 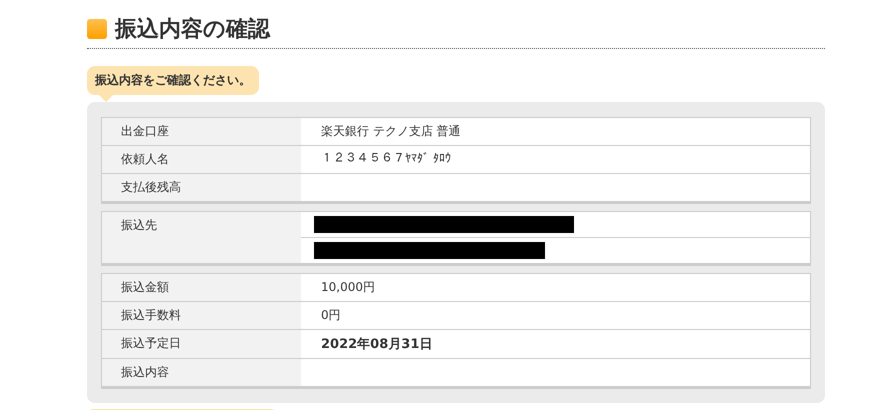 What do you see at coordinates (348, 287) in the screenshot?
I see `row-value: 10,000円` at bounding box center [348, 287].